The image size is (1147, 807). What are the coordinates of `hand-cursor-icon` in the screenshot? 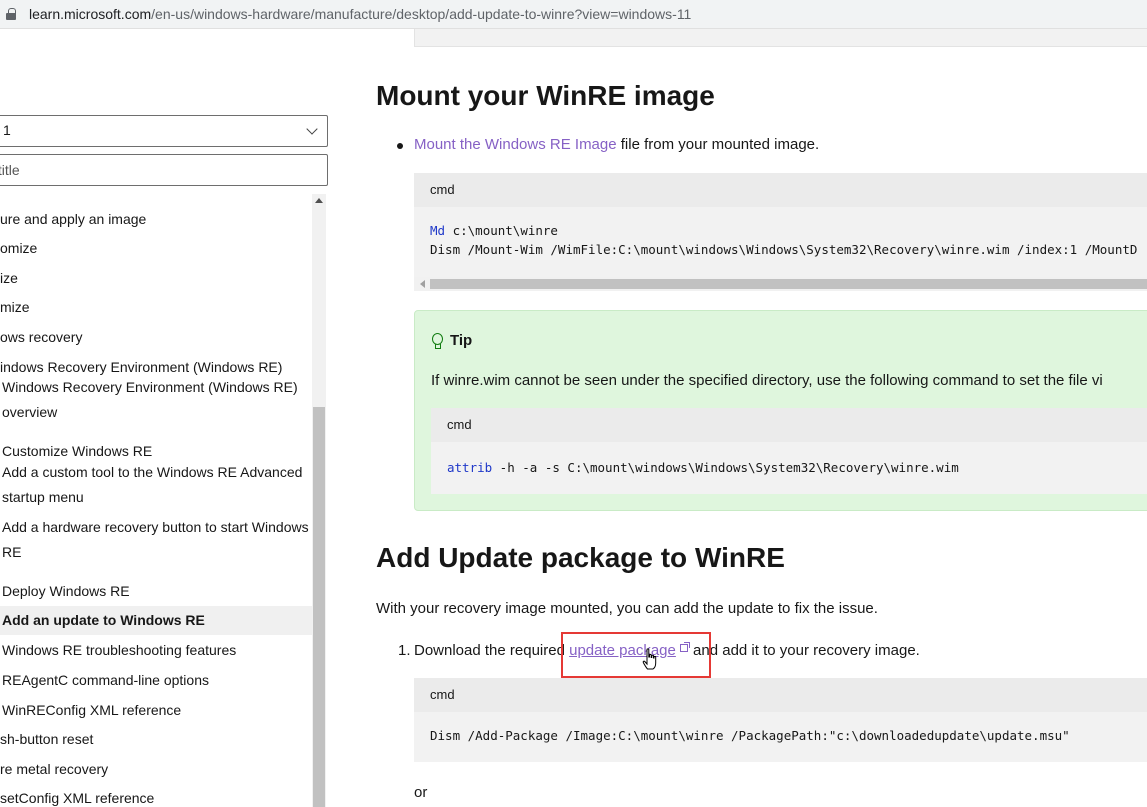 It's located at (649, 659).